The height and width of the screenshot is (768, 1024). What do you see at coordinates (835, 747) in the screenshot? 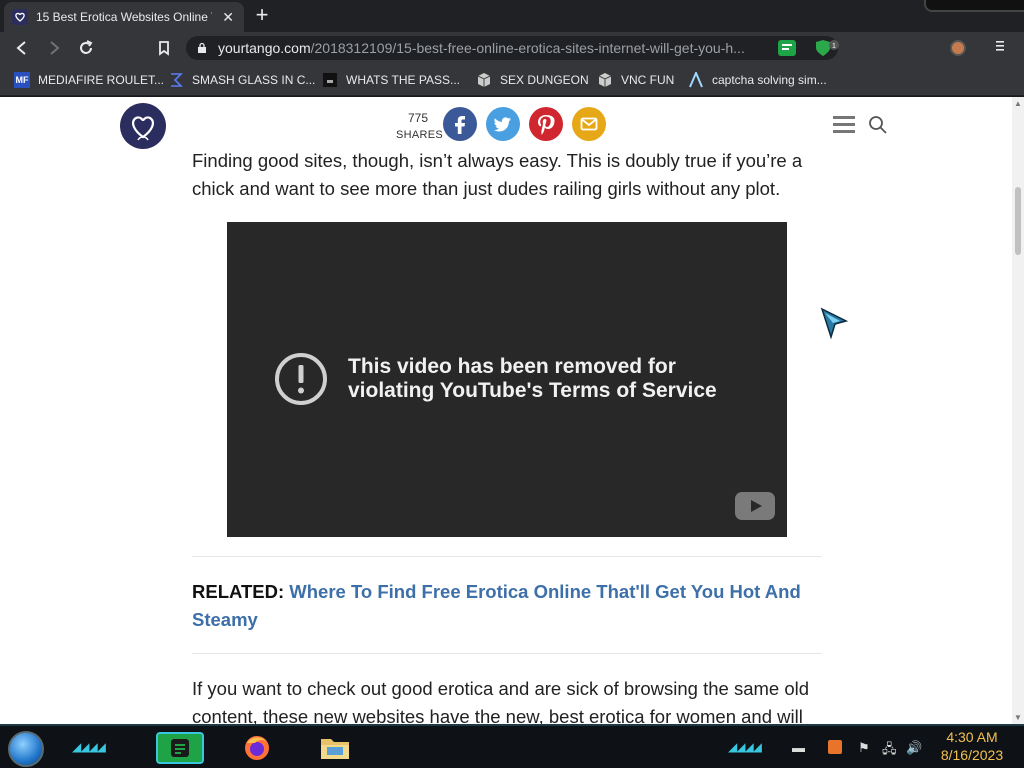
I see `tray-app-icon` at bounding box center [835, 747].